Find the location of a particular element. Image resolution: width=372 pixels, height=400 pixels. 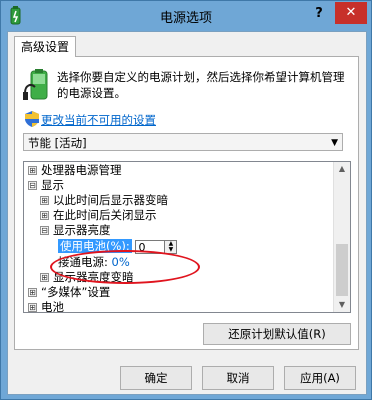

close-button: ✕ is located at coordinates (351, 13).